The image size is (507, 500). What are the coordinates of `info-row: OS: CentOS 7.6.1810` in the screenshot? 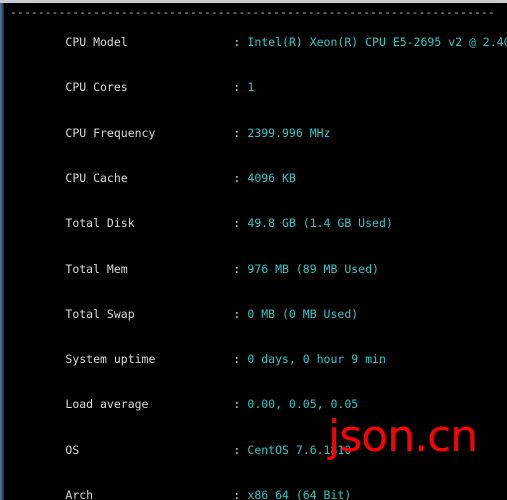 It's located at (258, 450).